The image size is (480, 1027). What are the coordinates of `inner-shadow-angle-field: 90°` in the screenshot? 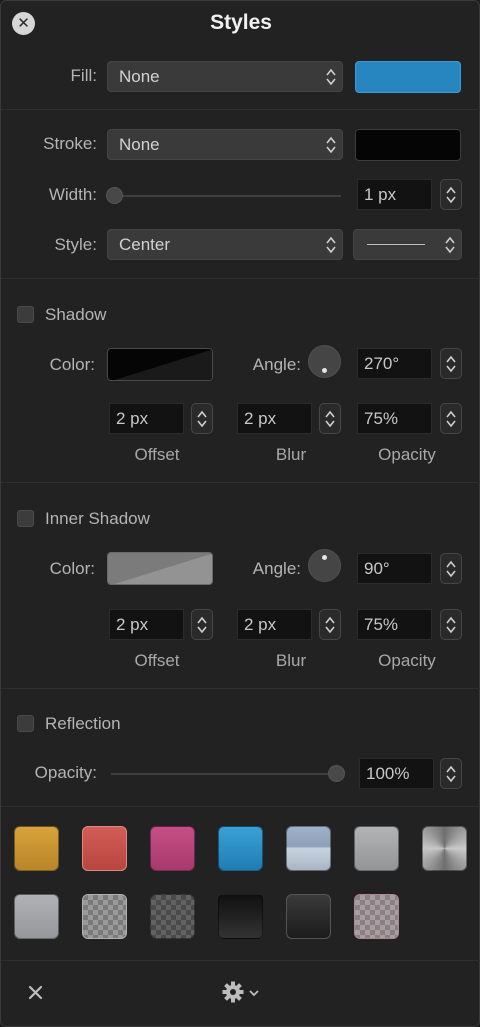 It's located at (394, 568).